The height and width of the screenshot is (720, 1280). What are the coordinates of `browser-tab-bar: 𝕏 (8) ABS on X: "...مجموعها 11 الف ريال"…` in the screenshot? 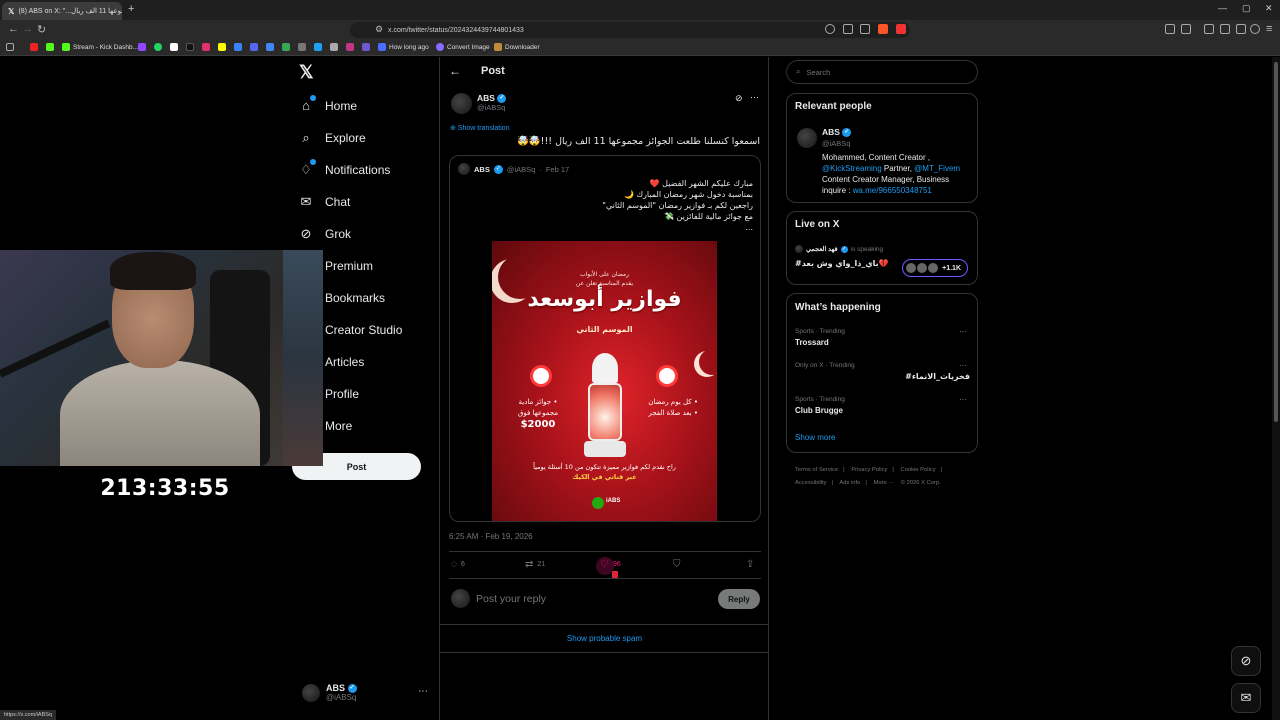 It's located at (640, 10).